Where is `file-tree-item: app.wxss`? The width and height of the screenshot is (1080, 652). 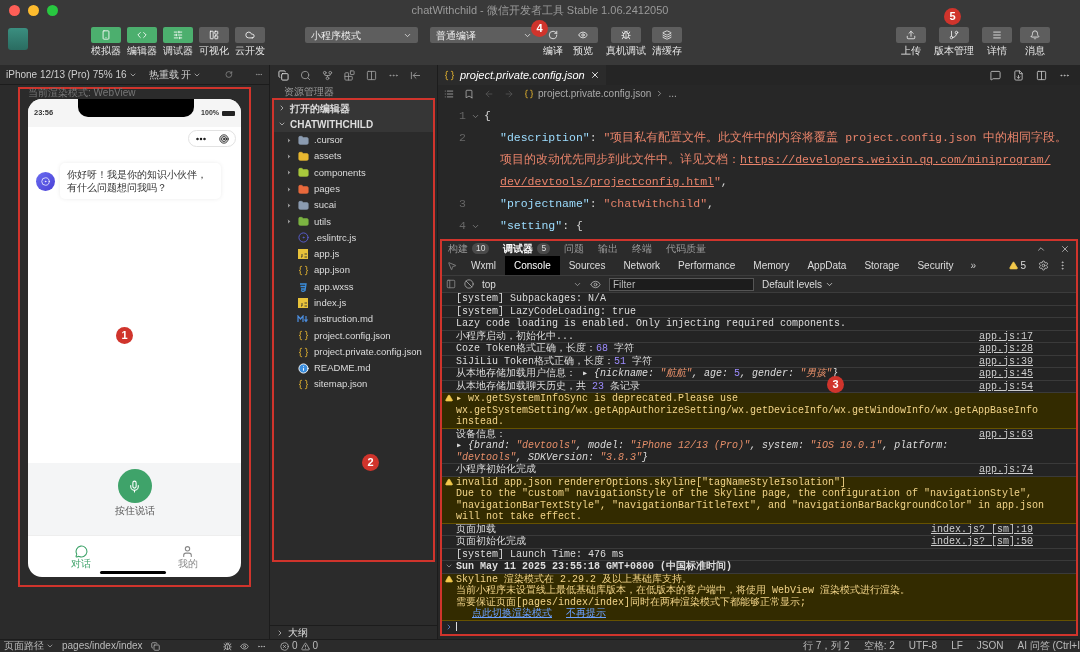 file-tree-item: app.wxss is located at coordinates (353, 286).